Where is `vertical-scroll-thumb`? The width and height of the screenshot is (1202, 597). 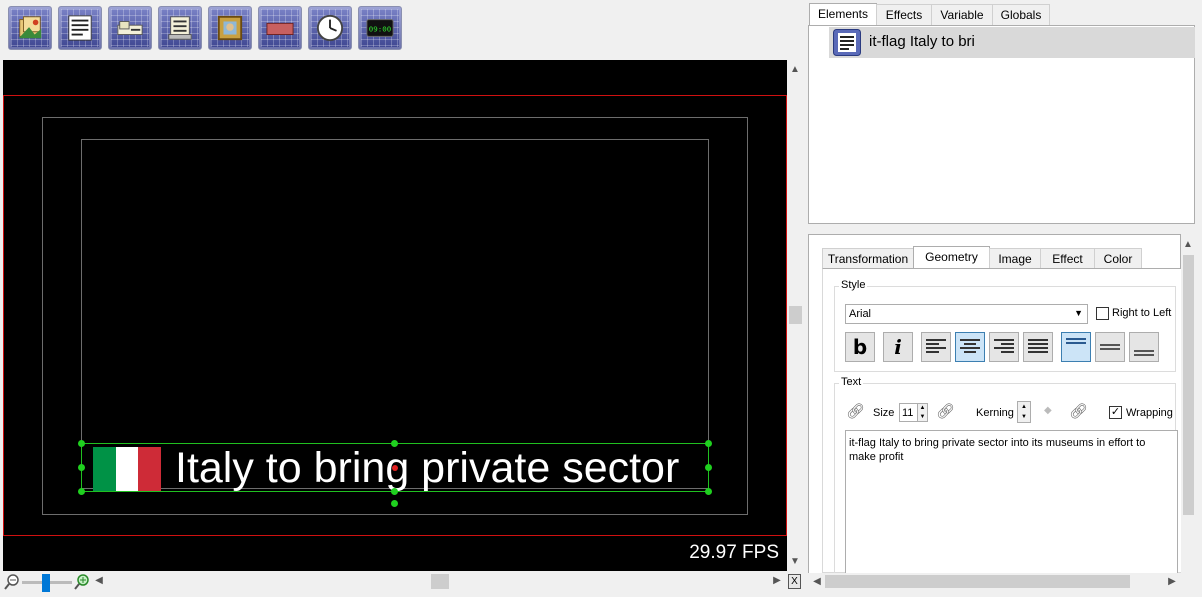
vertical-scroll-thumb is located at coordinates (795, 315).